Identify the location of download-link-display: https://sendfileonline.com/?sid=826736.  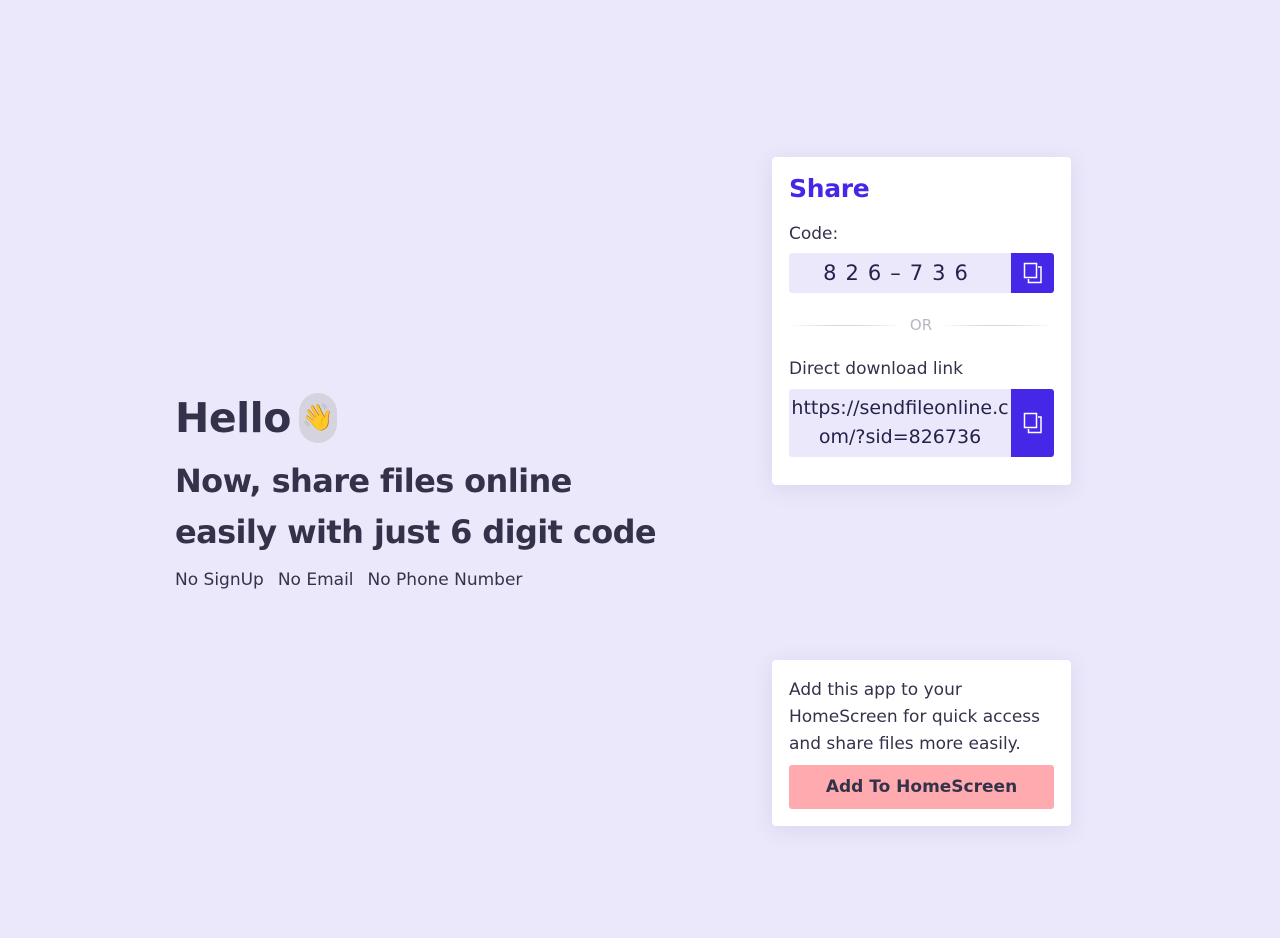
(900, 423).